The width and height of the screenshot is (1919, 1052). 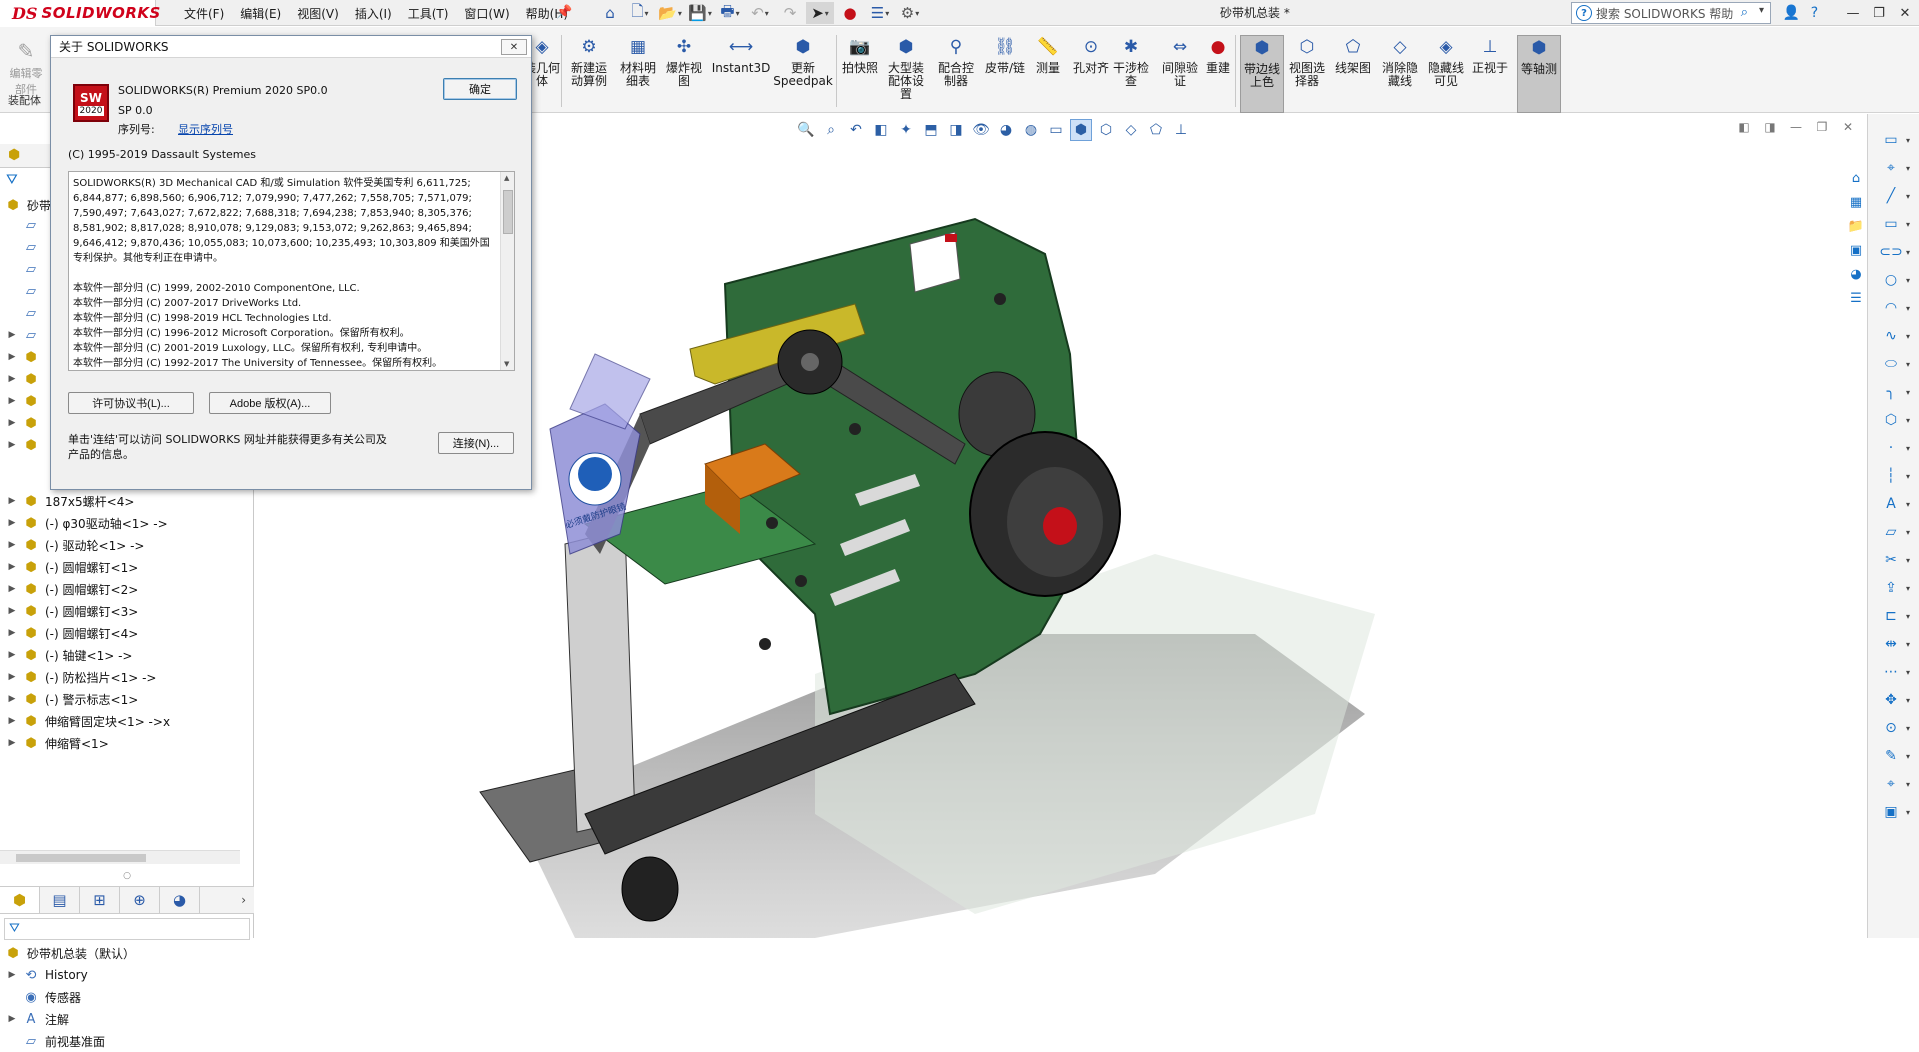 I want to click on tree-item: ▶ ⬢ (-) 圆帽螺钉<2>, so click(x=125, y=589).